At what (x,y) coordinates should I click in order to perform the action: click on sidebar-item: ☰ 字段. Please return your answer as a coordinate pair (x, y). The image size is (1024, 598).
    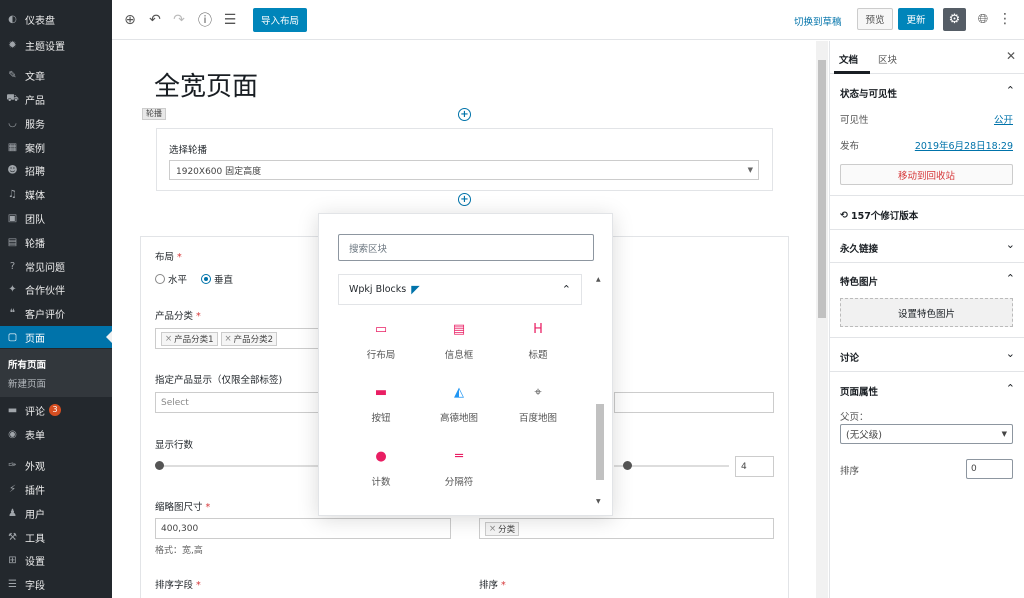
    Looking at the image, I should click on (56, 584).